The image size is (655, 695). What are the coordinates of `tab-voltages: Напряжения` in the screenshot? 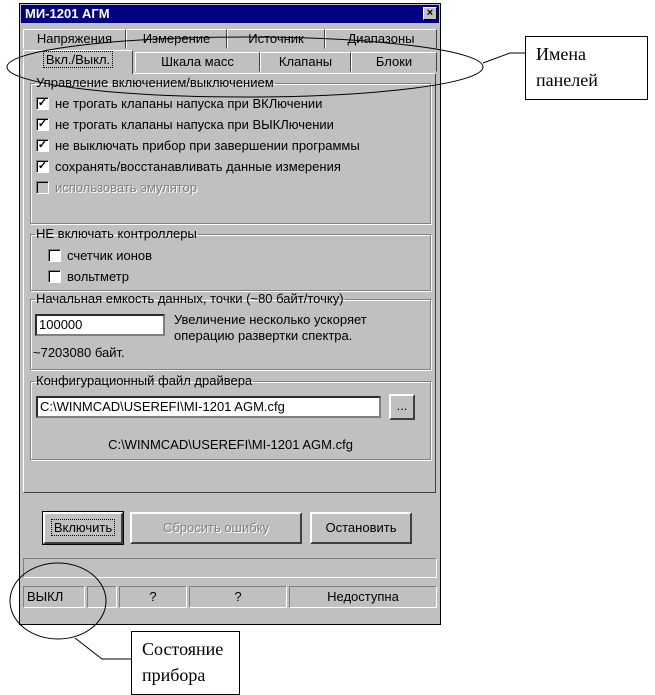 It's located at (74, 39).